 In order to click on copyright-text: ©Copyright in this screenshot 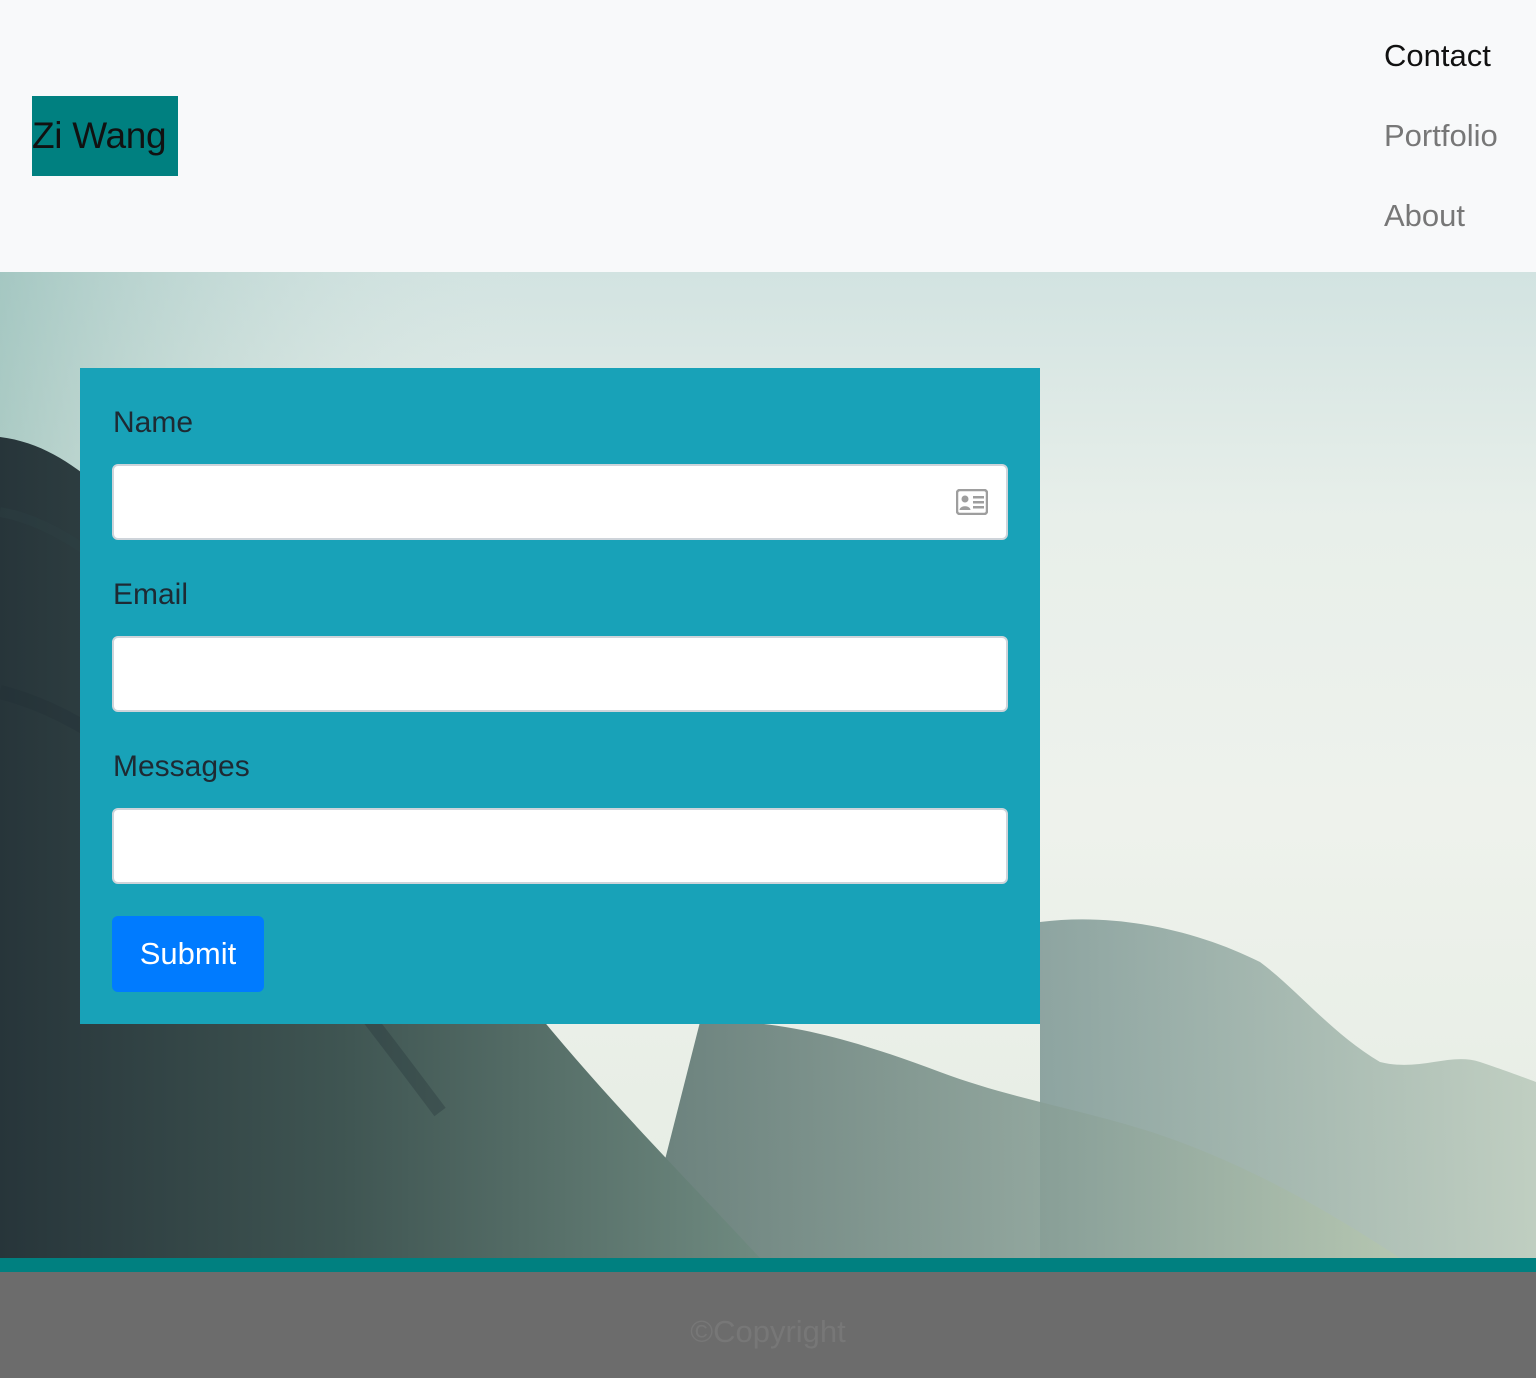, I will do `click(768, 1331)`.